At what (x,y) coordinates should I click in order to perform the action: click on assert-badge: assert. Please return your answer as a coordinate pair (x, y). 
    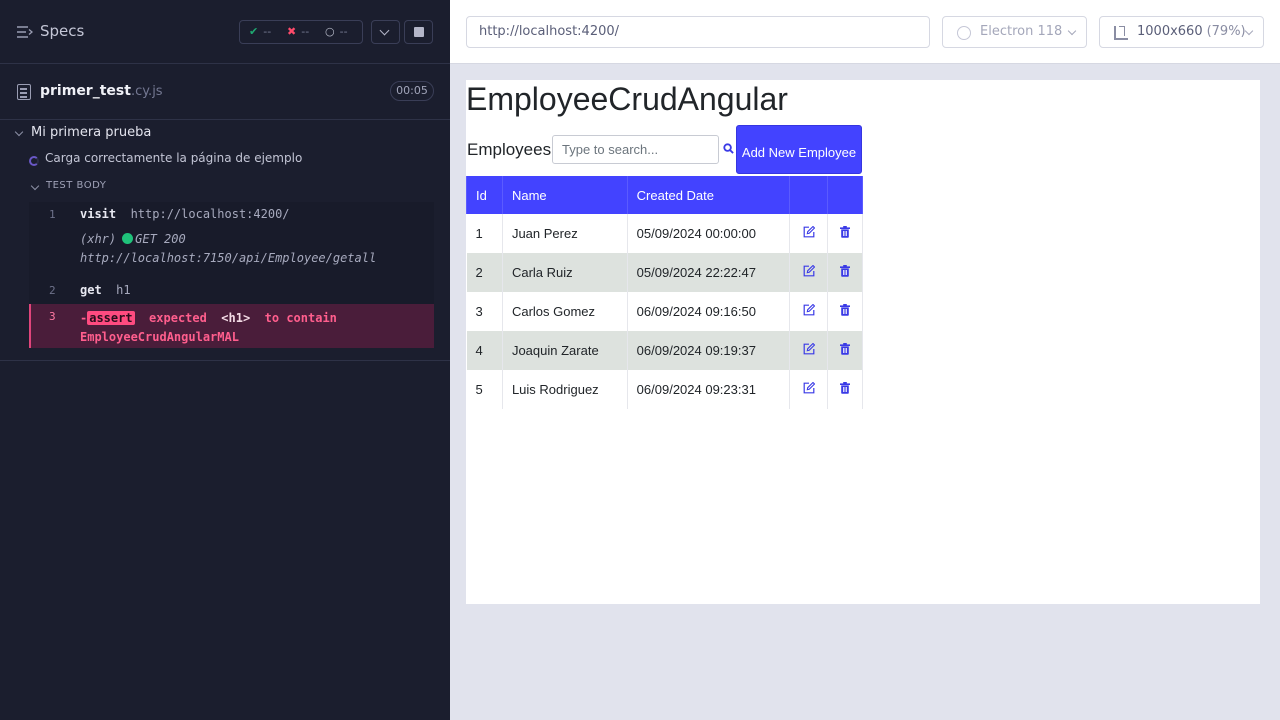
    Looking at the image, I should click on (111, 318).